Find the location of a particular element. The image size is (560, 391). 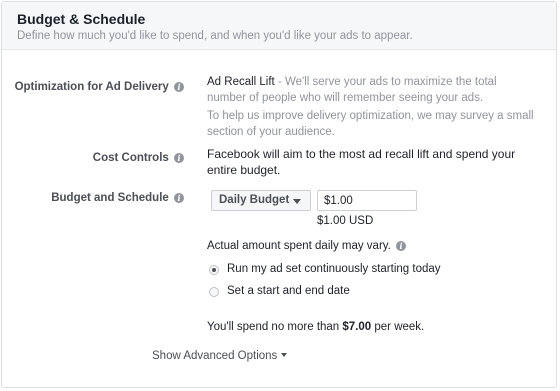

radio-start-end-date-label: Set a start and end date is located at coordinates (288, 291).